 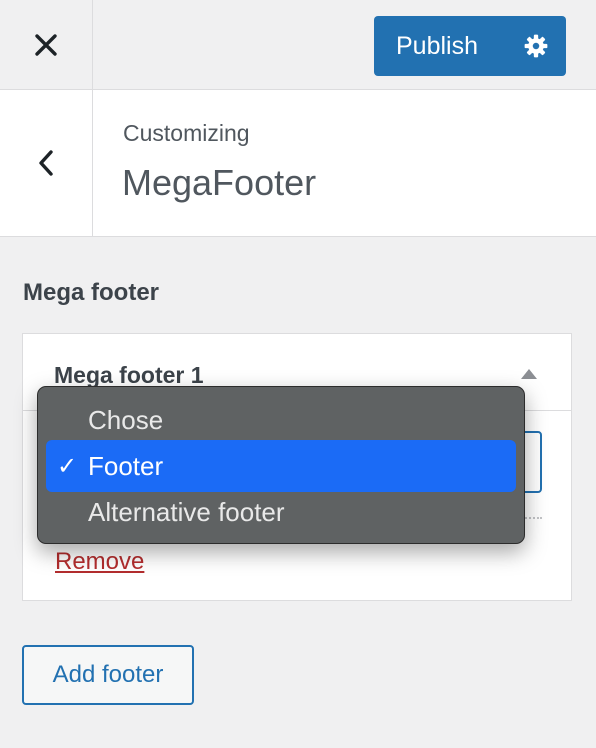 I want to click on dropdown-option-alternative-footer: Alternative footer, so click(x=281, y=512).